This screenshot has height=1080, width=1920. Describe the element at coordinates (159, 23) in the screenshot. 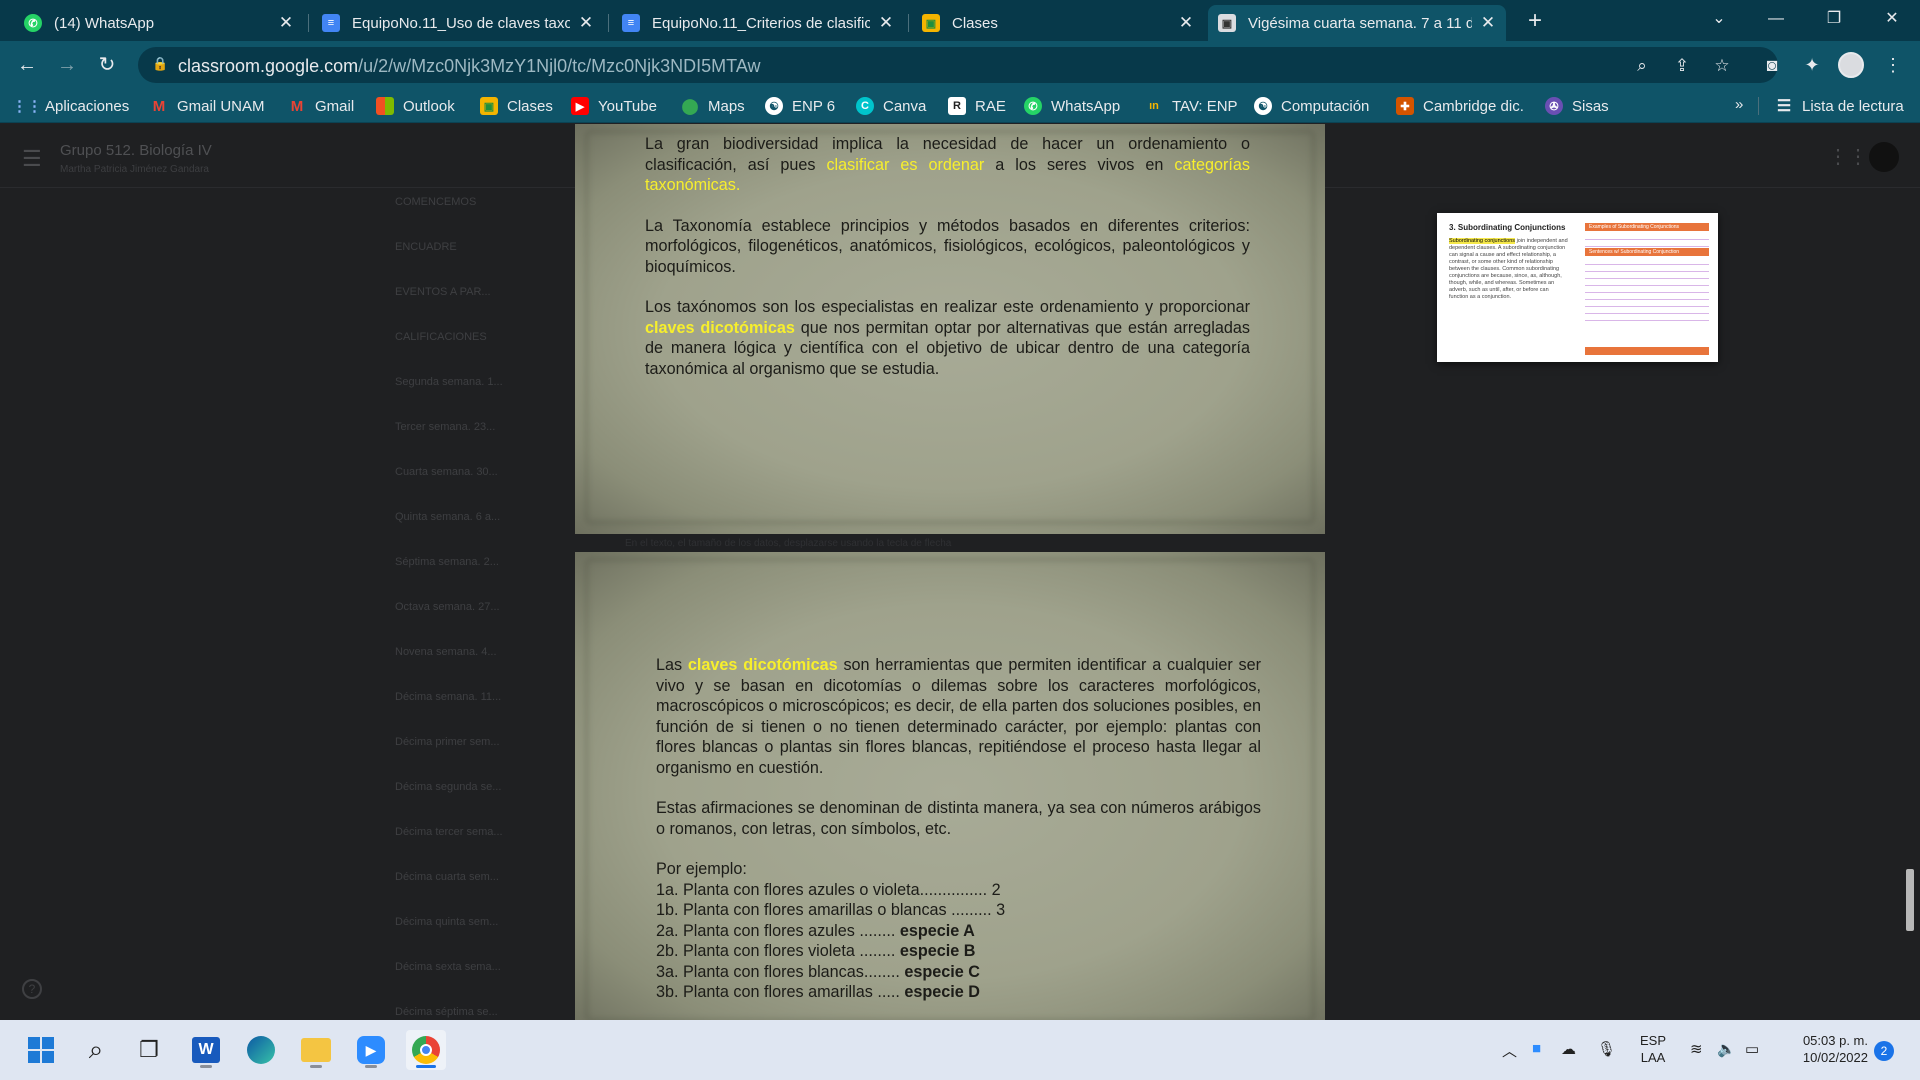

I see `tab-whatsapp: ✆ (14) WhatsApp ✕` at that location.